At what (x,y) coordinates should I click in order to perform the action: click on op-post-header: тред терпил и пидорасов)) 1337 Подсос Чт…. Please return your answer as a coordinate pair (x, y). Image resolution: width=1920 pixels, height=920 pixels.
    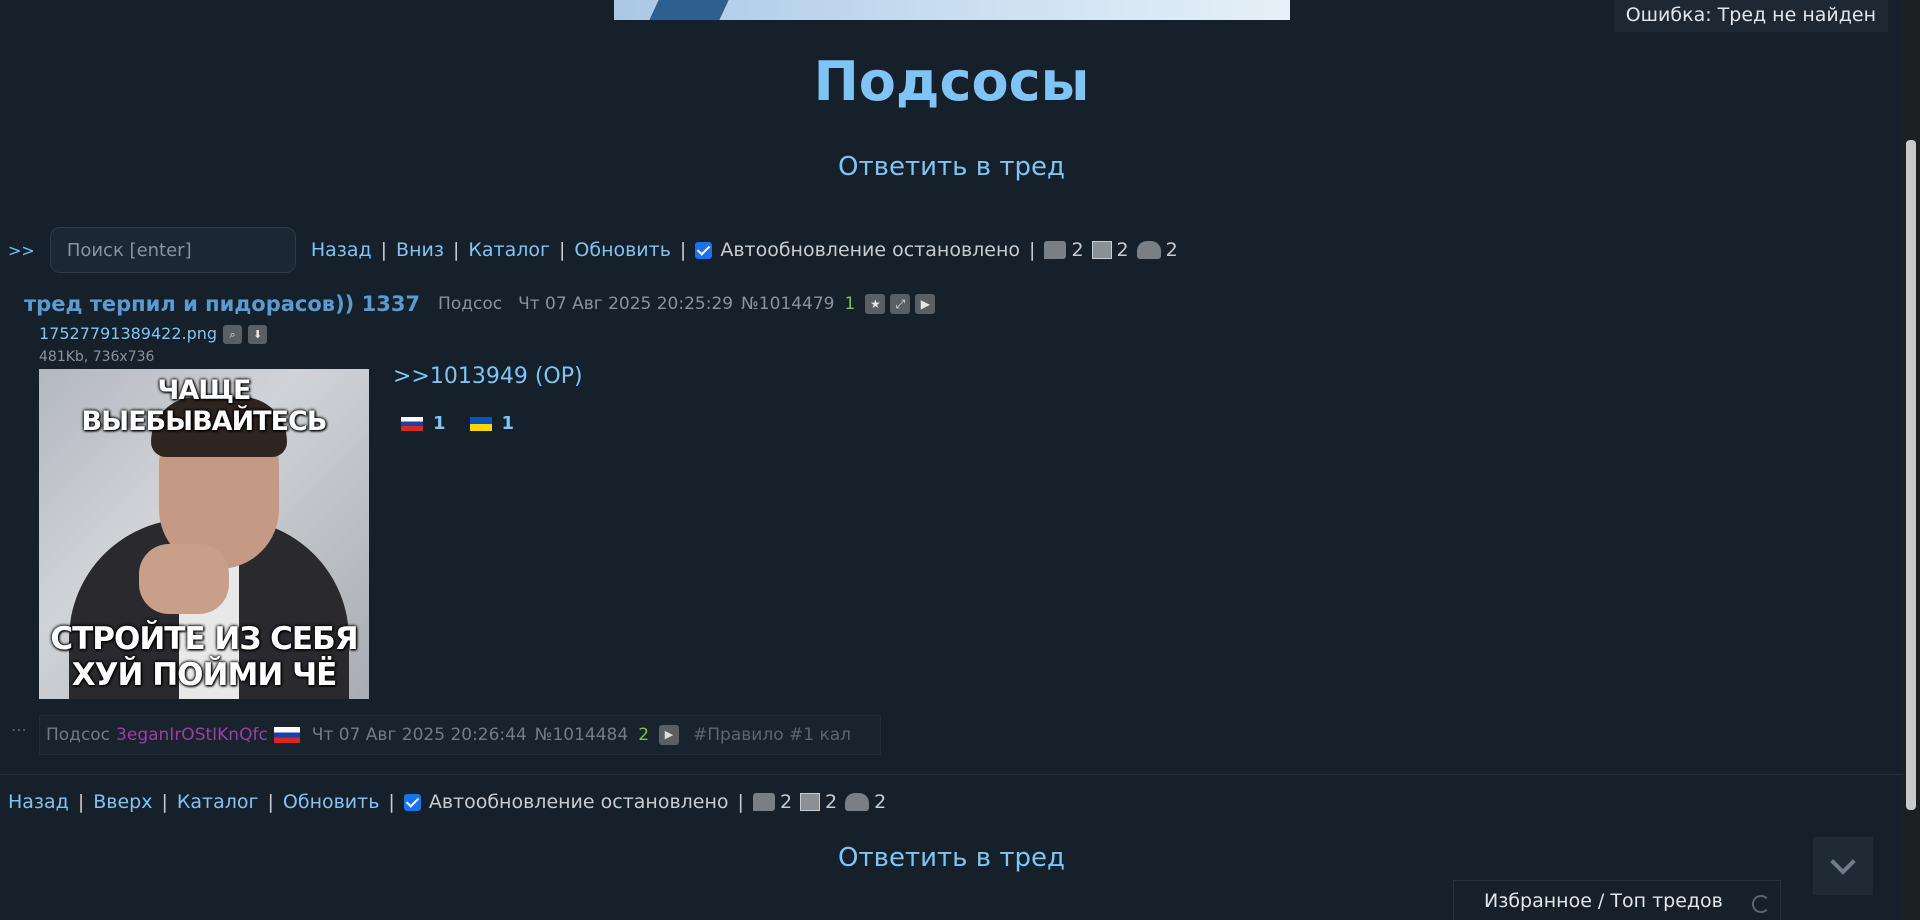
    Looking at the image, I should click on (482, 304).